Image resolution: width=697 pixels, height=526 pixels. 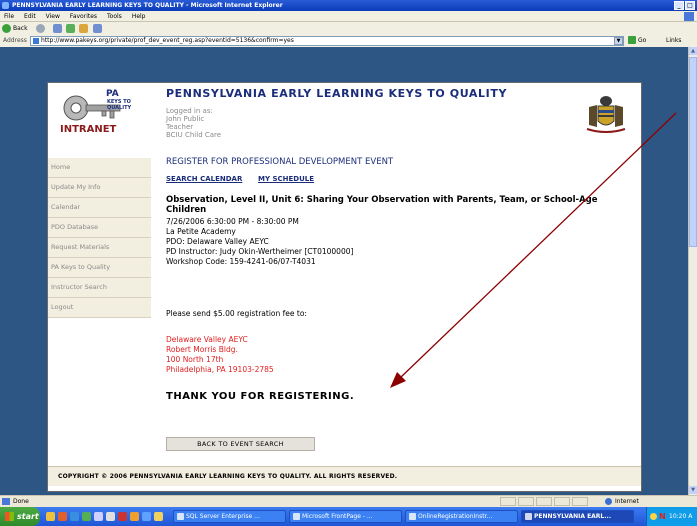 What do you see at coordinates (296, 516) in the screenshot?
I see `frontpage-icon` at bounding box center [296, 516].